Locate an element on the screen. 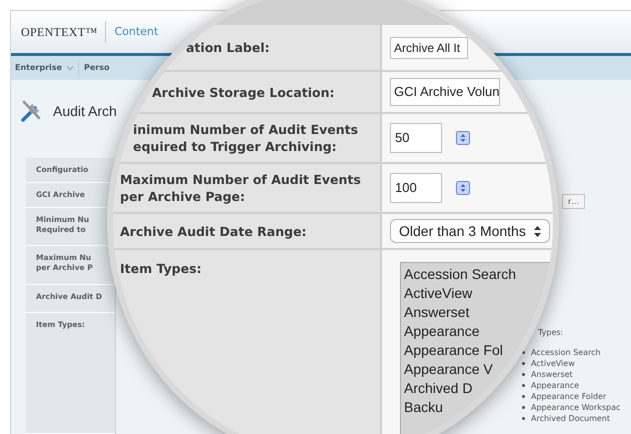  page-title: Audit Arch is located at coordinates (85, 111).